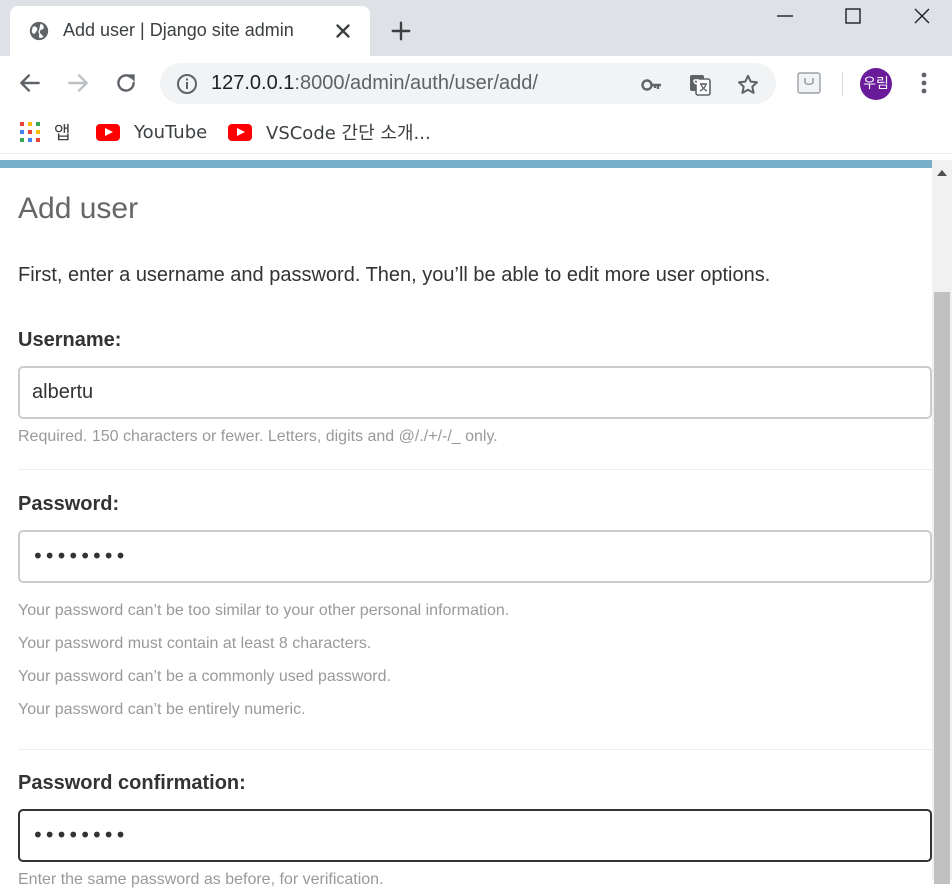 This screenshot has height=889, width=952. I want to click on browser-toolbar: 127.0.0.1:8000/admin/auth/user/add/ 우림, so click(476, 83).